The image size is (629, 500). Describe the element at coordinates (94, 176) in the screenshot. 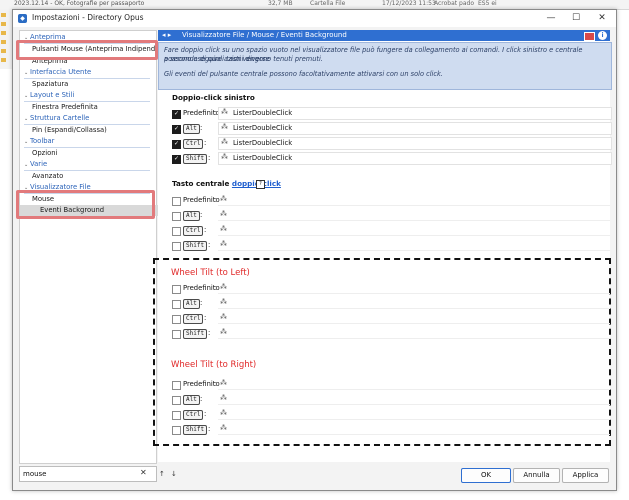

I see `tree-item-avanzato: Avanzato` at that location.